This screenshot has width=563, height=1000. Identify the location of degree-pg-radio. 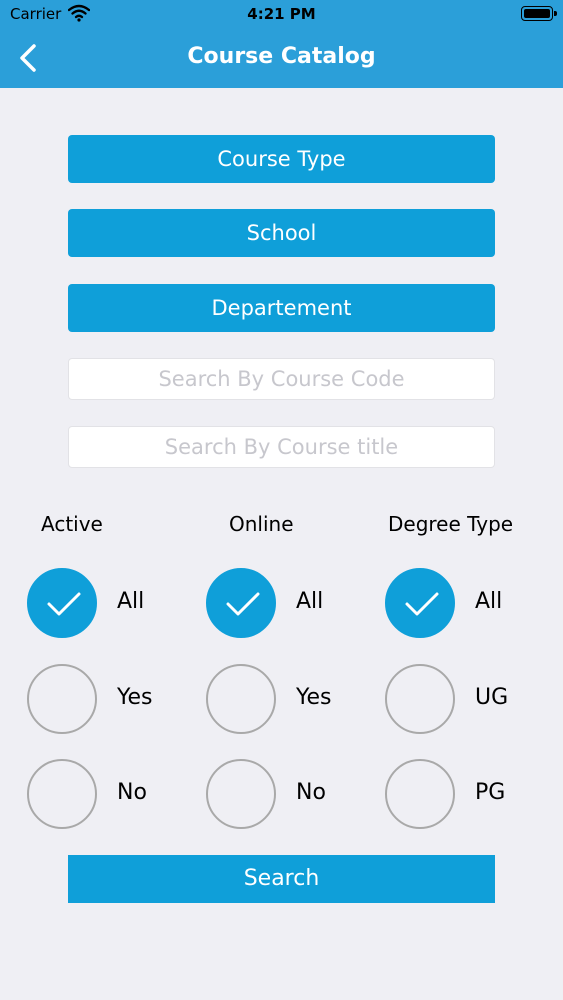
(420, 794).